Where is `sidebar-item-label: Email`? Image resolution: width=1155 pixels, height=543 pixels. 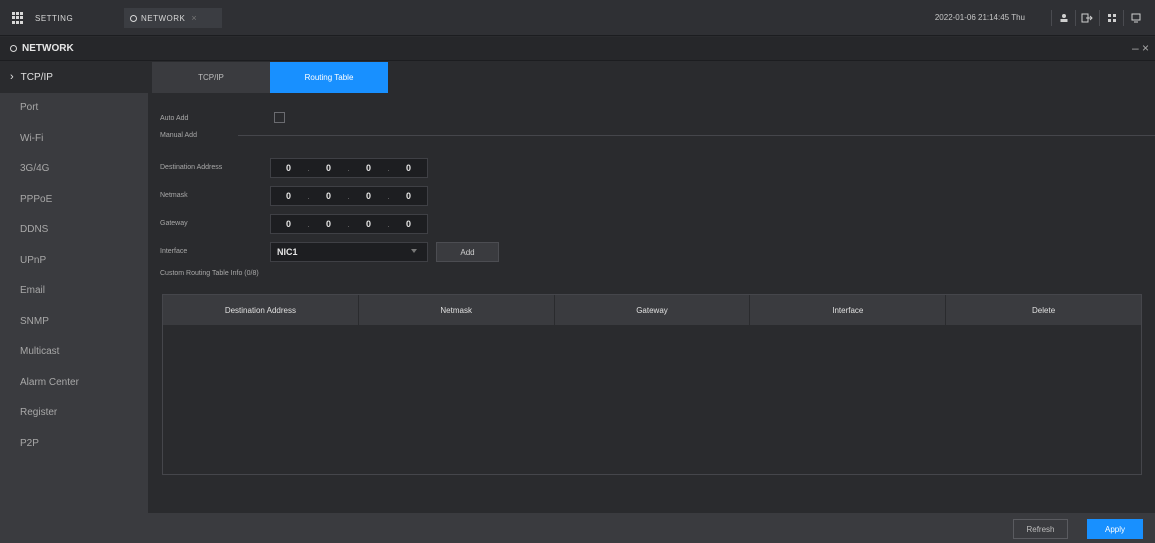 sidebar-item-label: Email is located at coordinates (33, 291).